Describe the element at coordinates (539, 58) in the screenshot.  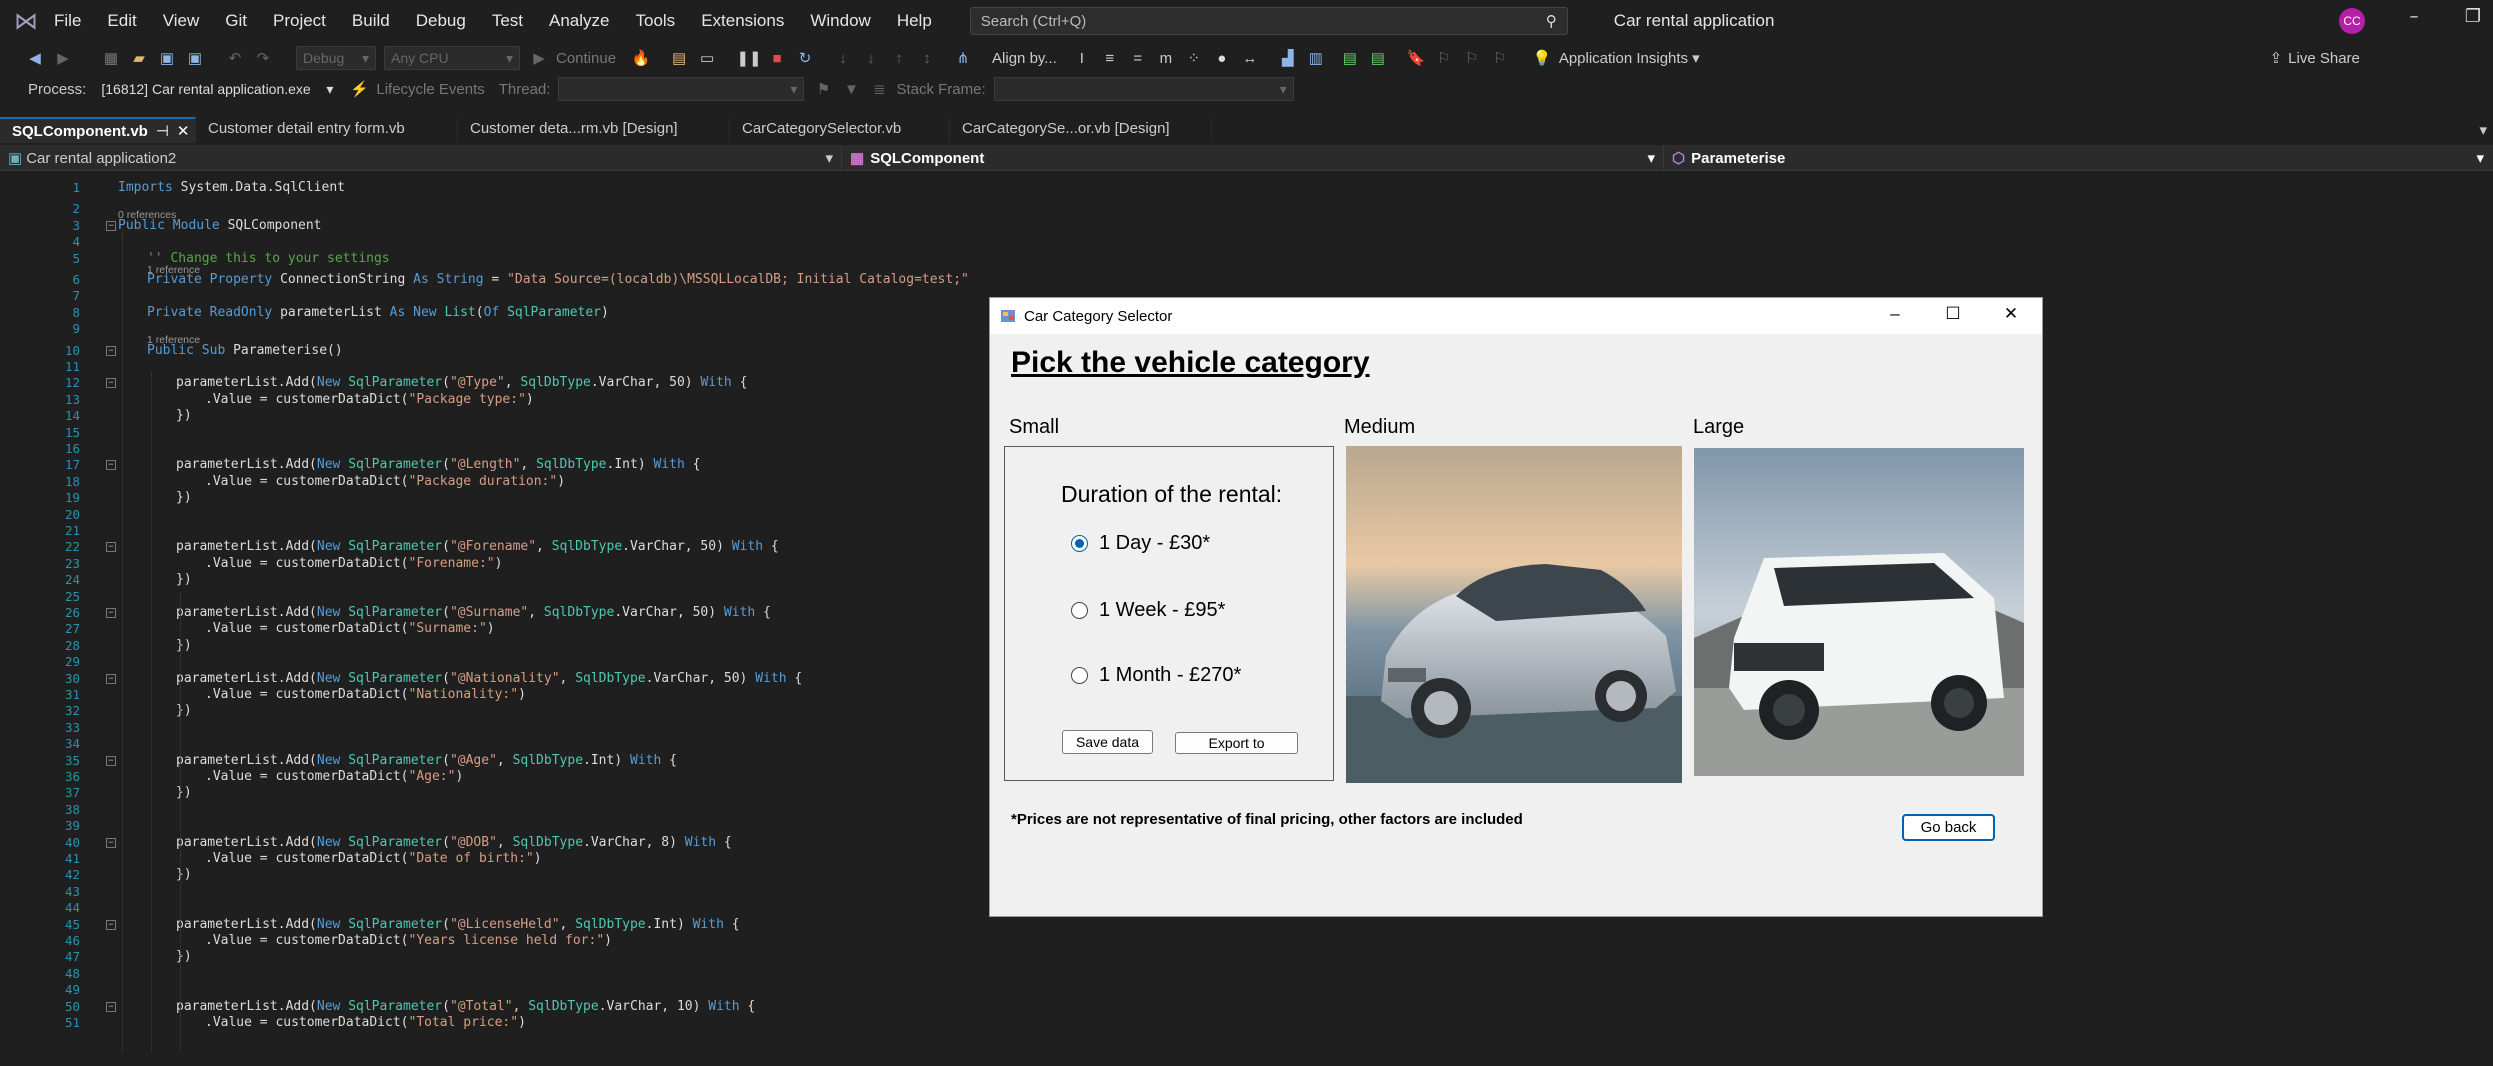
I see `play-icon: ▶` at that location.